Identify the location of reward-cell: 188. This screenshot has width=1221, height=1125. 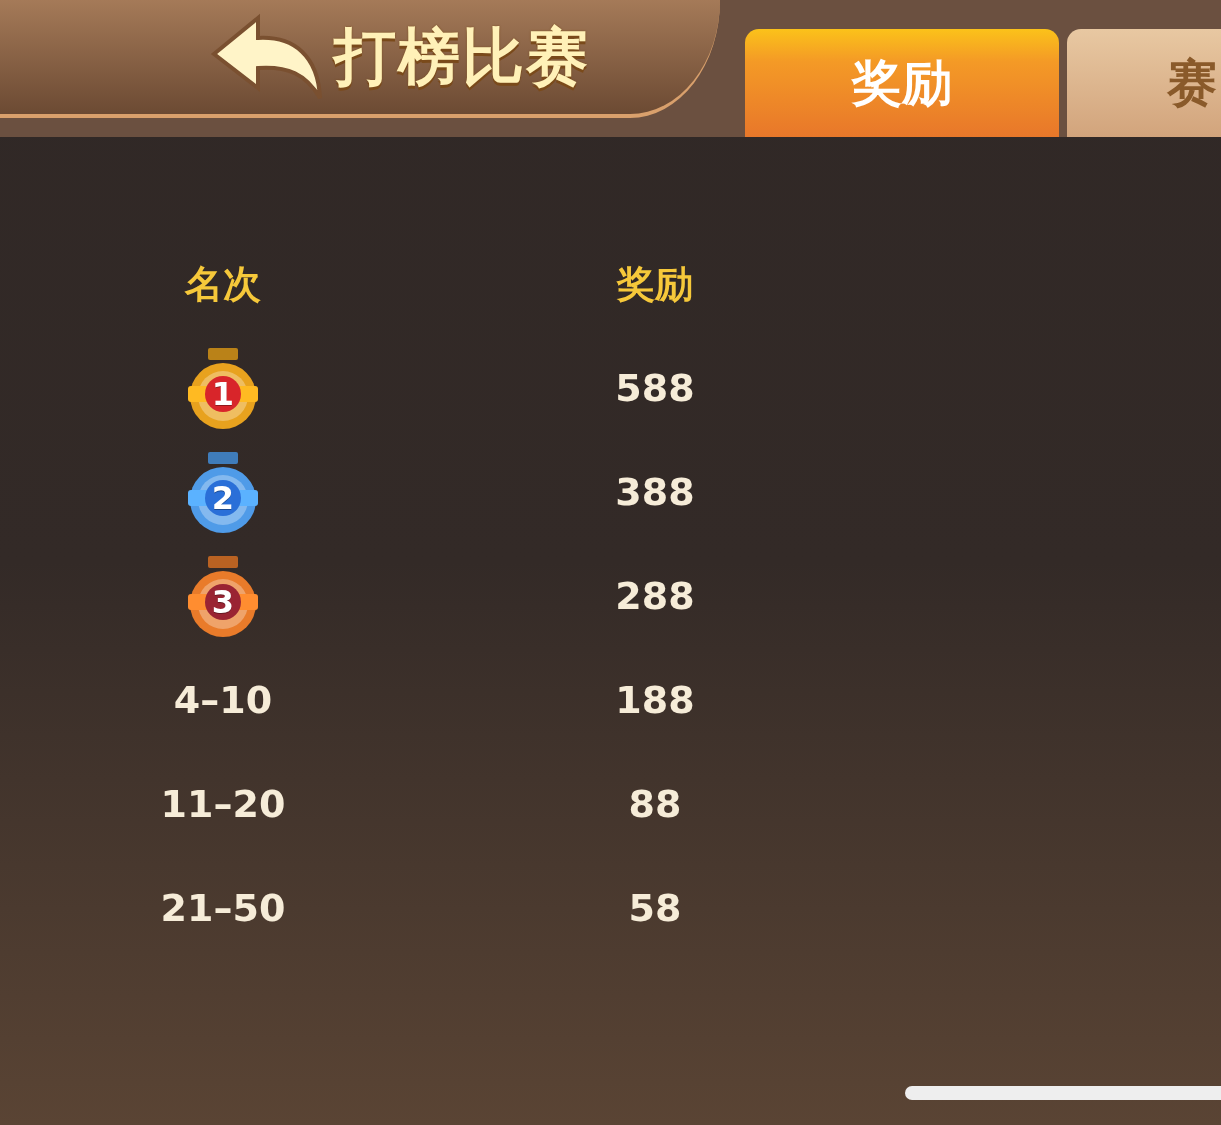
(655, 700).